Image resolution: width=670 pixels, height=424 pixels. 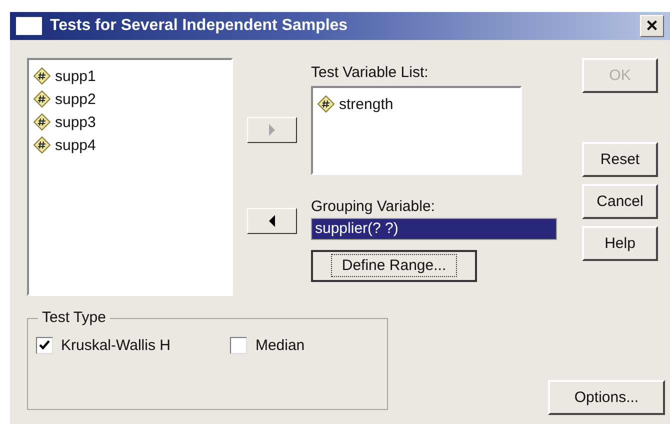 I want to click on dialog-button: Help, so click(x=620, y=243).